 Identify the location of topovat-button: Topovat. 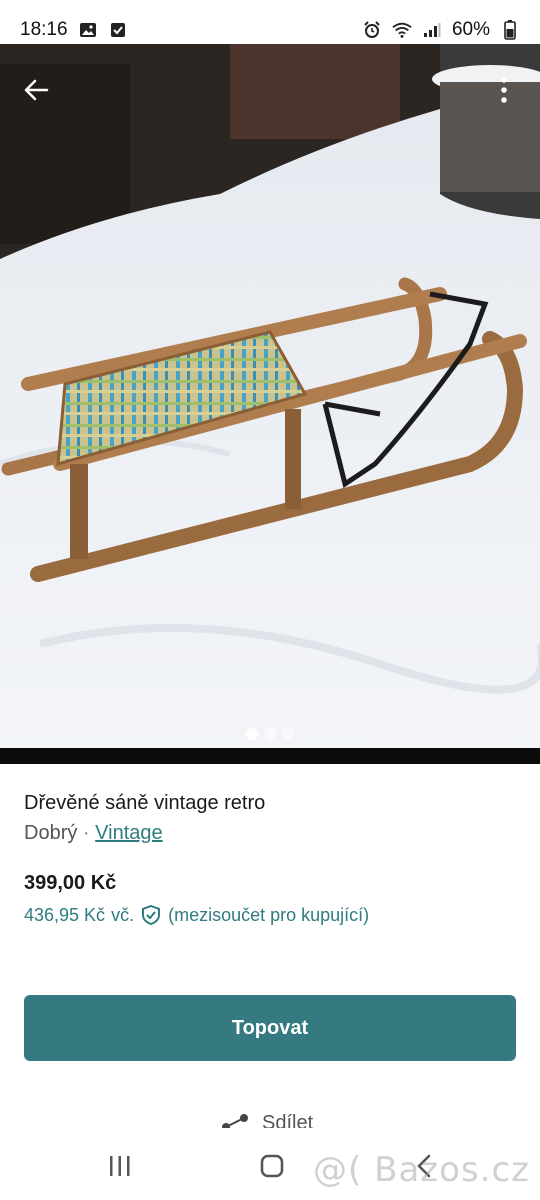
(270, 1028).